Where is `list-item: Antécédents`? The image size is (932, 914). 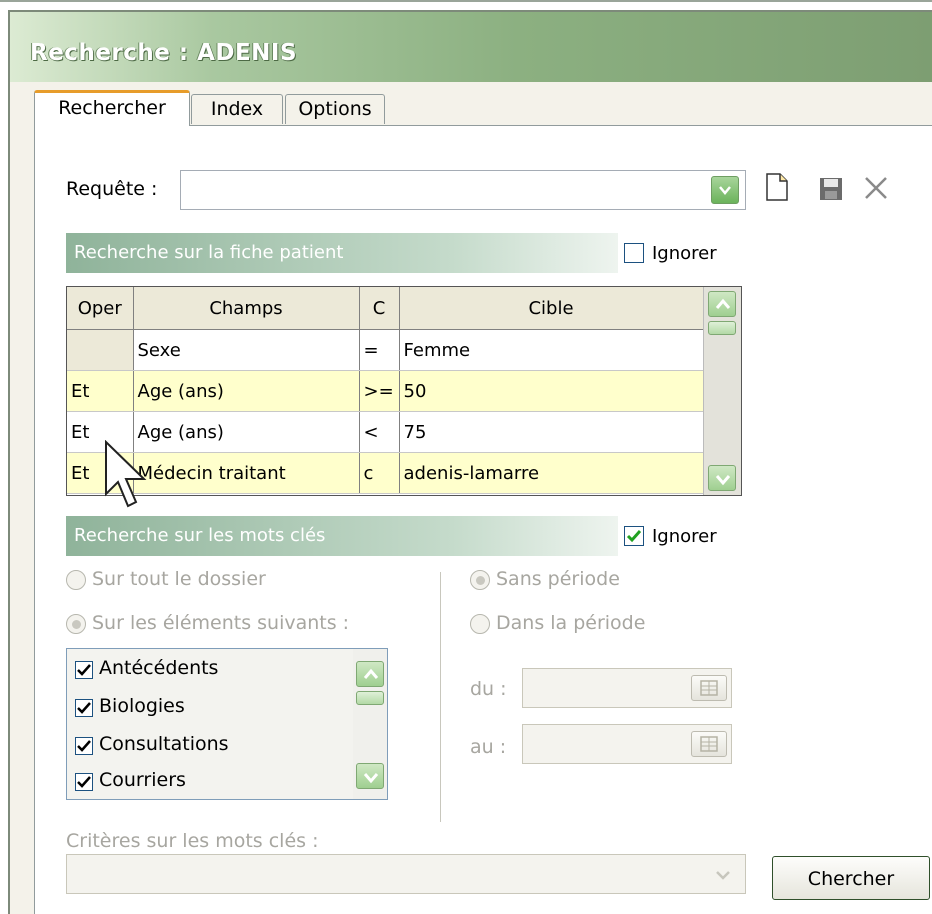
list-item: Antécédents is located at coordinates (158, 668).